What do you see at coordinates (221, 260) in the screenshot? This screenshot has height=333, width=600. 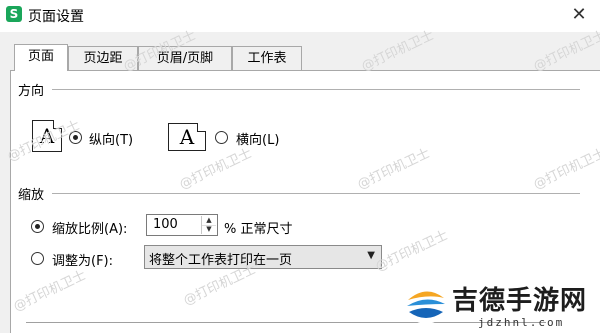 I see `fit-to-selected-value: 将整个工作表打印在一页` at bounding box center [221, 260].